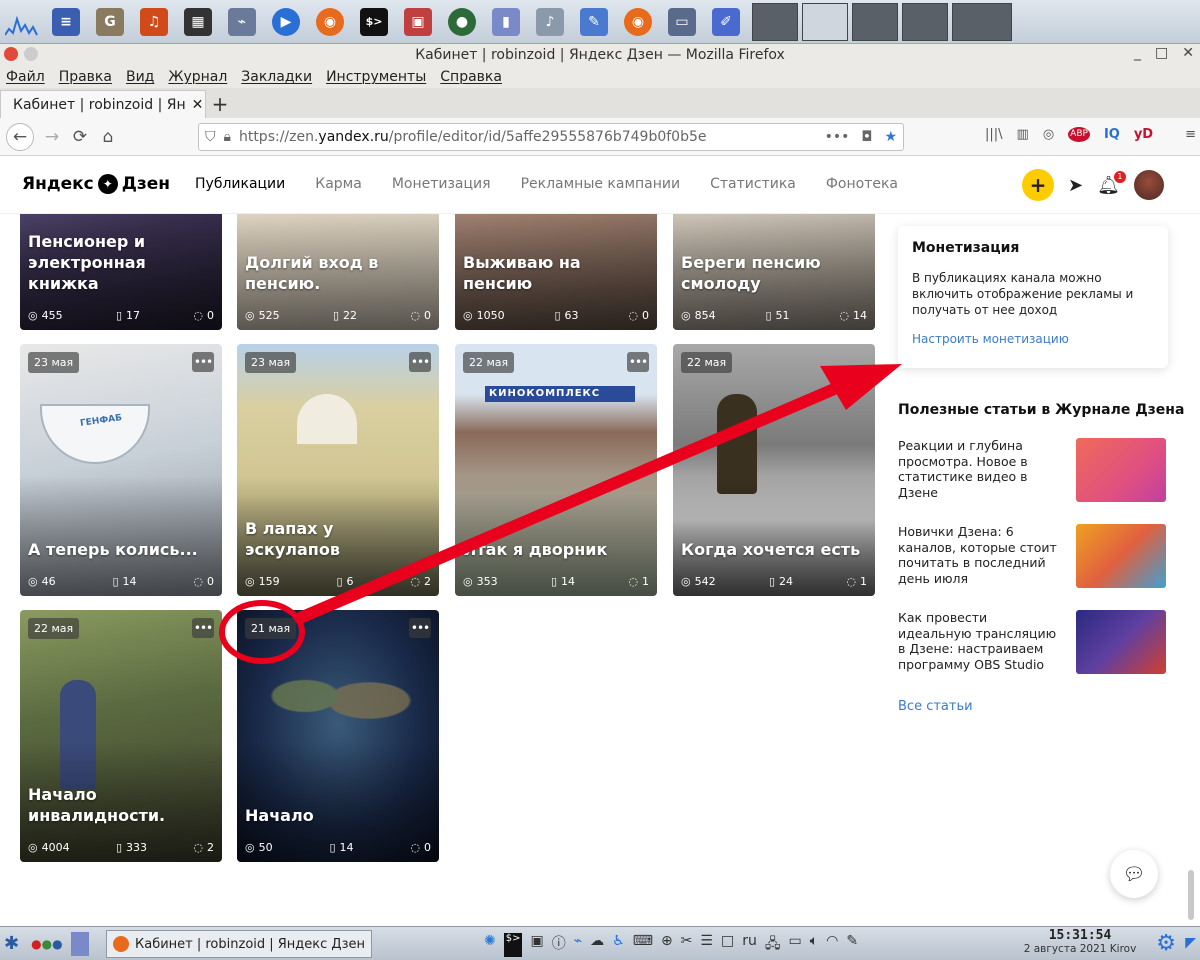 The height and width of the screenshot is (960, 1200). I want to click on info-icon: ⓘ, so click(559, 945).